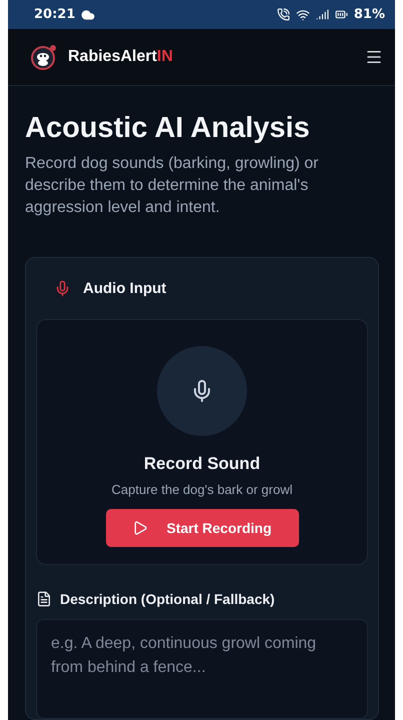 This screenshot has width=403, height=720. What do you see at coordinates (120, 57) in the screenshot?
I see `brand-name: RabiesAlertIN` at bounding box center [120, 57].